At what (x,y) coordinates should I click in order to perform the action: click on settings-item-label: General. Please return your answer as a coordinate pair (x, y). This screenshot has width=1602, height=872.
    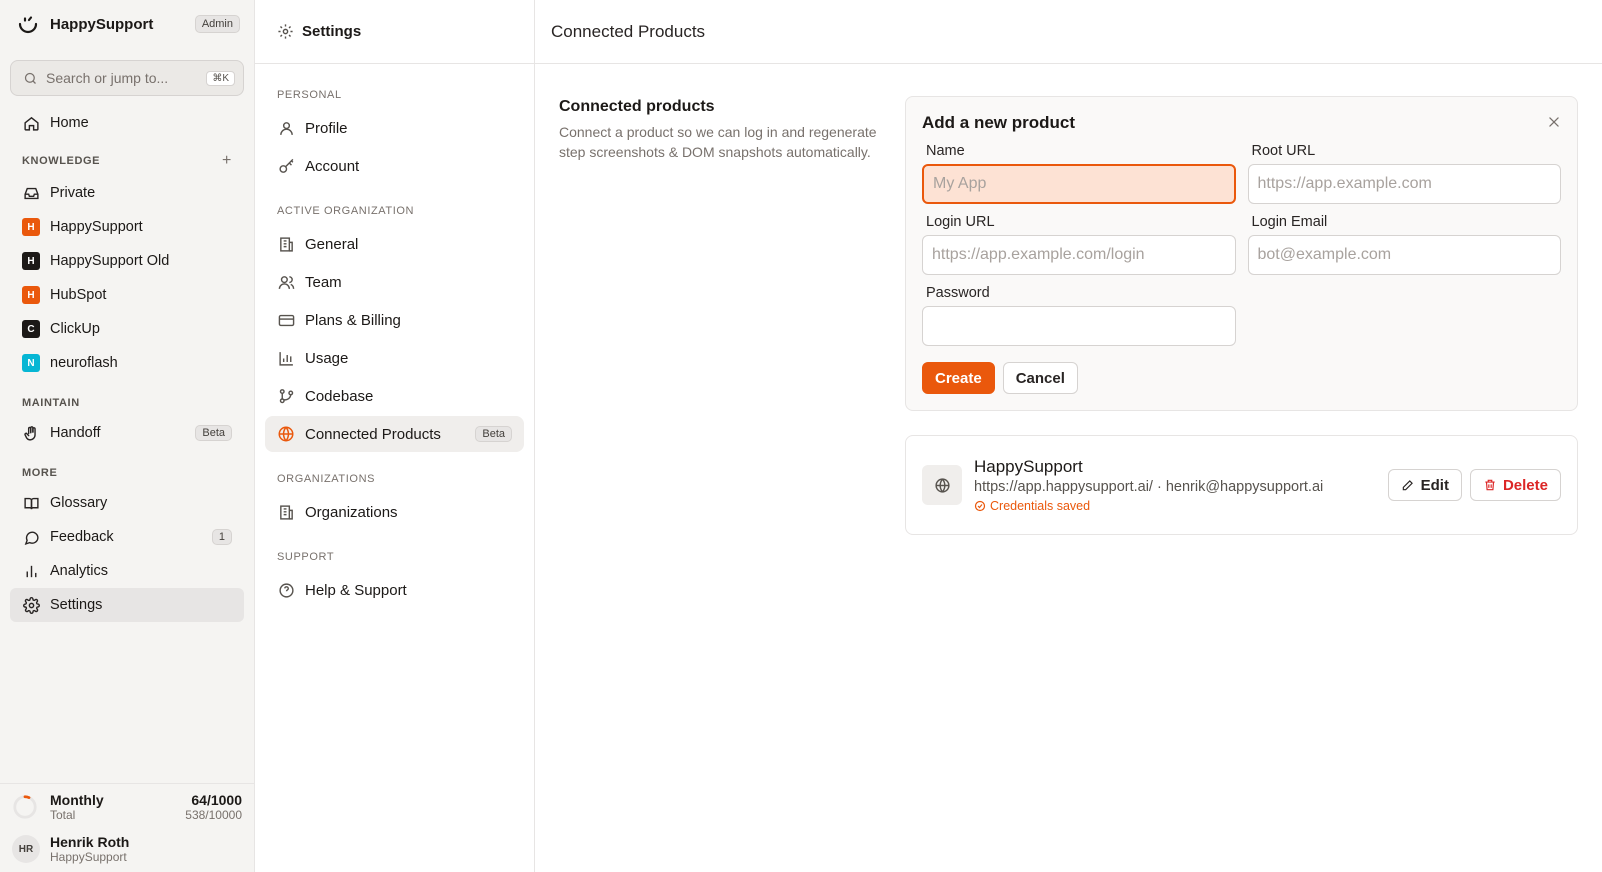
    Looking at the image, I should click on (332, 244).